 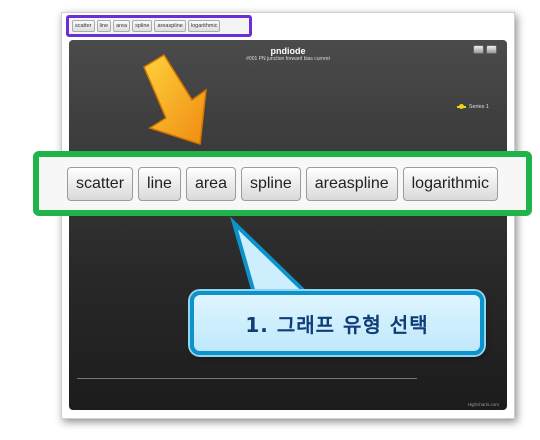 I want to click on print-icon, so click(x=478, y=49).